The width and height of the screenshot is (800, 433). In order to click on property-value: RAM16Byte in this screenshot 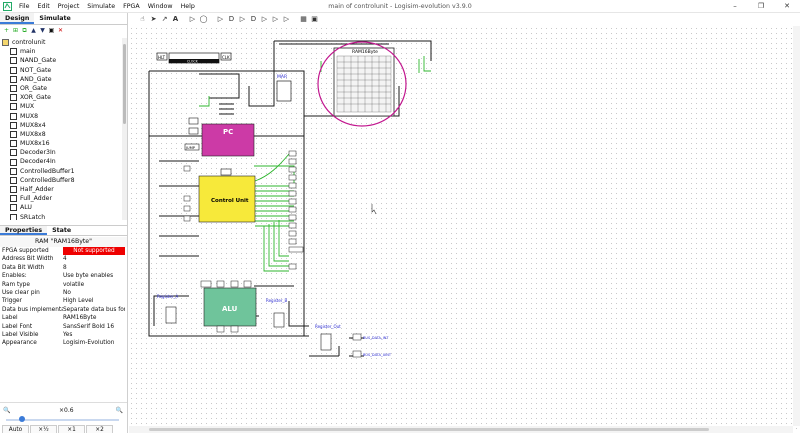, I will do `click(94, 318)`.